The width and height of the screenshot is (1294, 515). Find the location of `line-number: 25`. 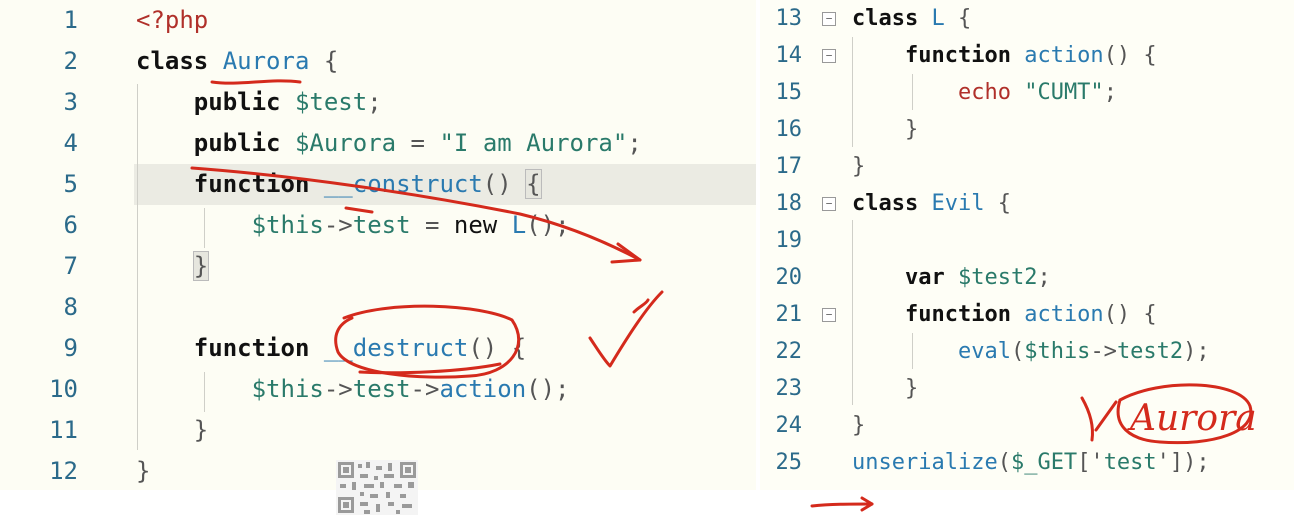

line-number: 25 is located at coordinates (789, 462).